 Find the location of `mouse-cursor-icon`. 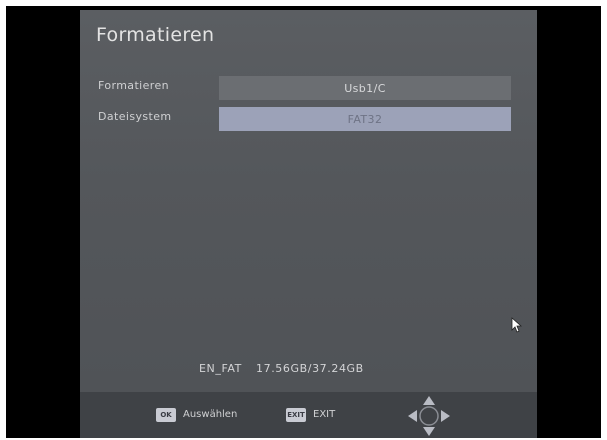

mouse-cursor-icon is located at coordinates (517, 325).